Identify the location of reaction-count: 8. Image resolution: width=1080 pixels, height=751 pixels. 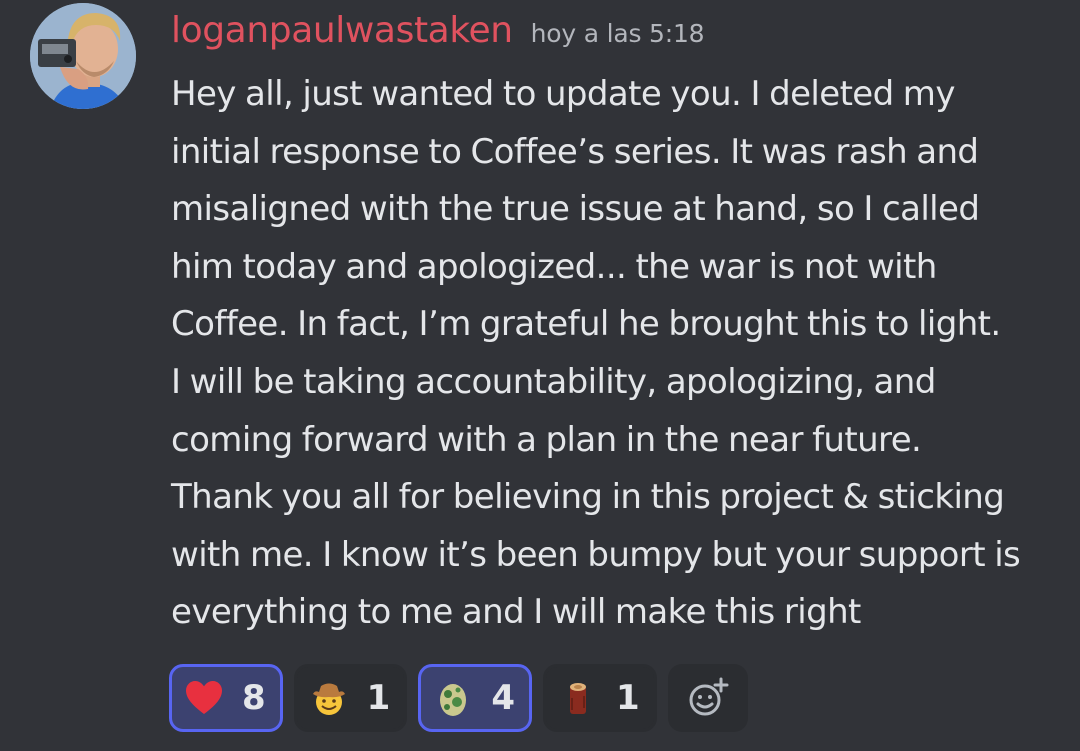
(254, 698).